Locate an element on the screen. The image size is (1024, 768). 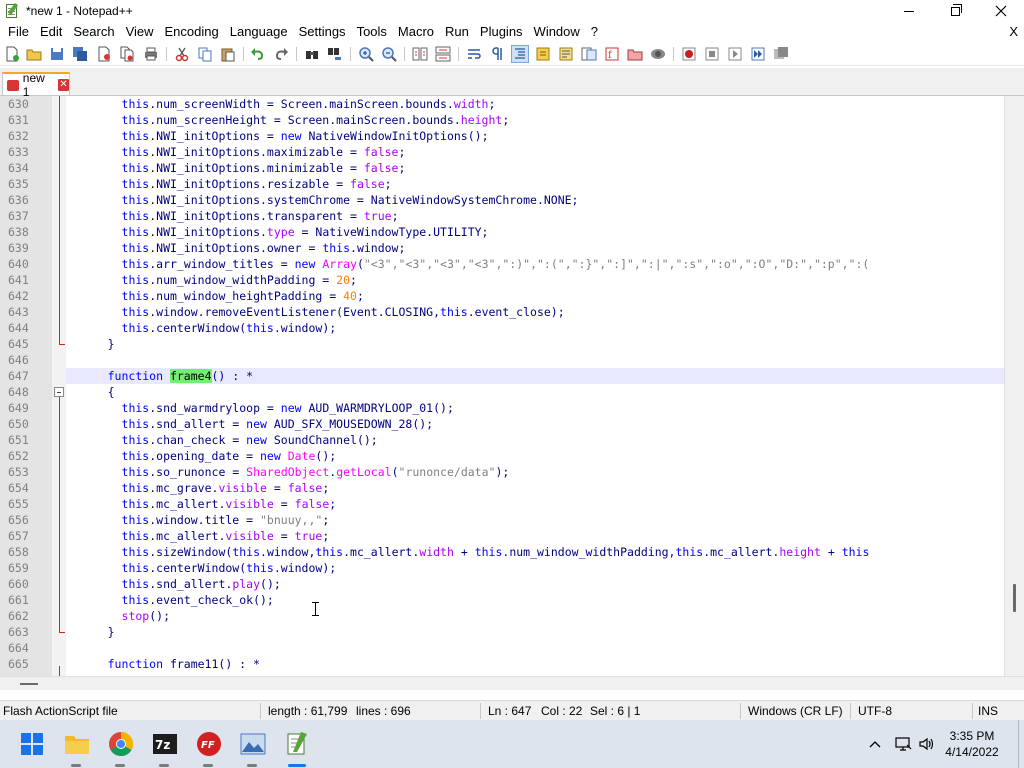
menu-search: Search is located at coordinates (93, 32).